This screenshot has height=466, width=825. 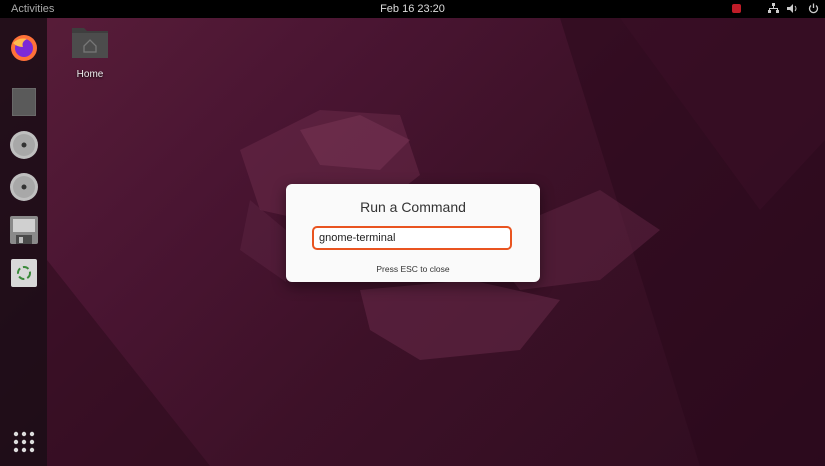 I want to click on floppy-icon, so click(x=23, y=229).